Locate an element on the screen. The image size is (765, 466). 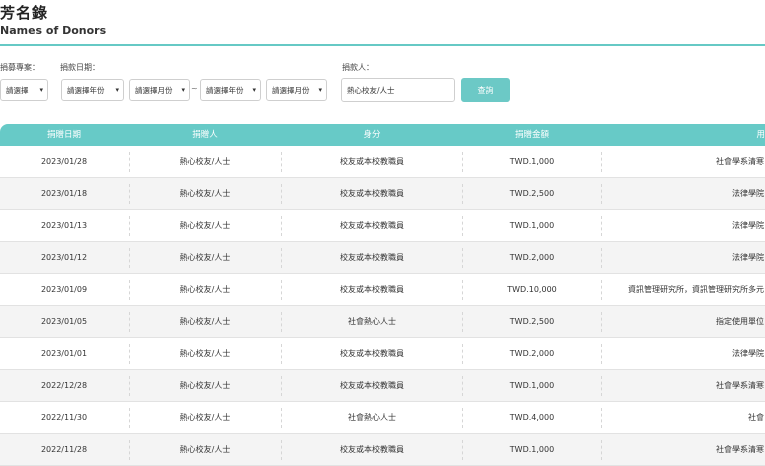
cell-date: 2022/12/28 is located at coordinates (64, 385).